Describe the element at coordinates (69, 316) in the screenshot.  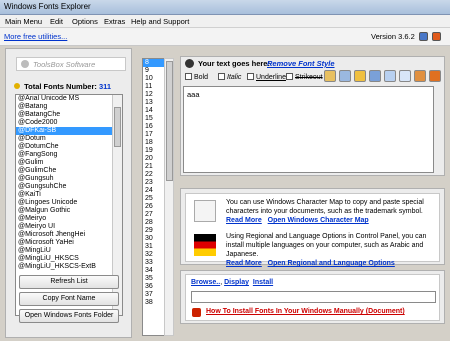
I see `open-fonts-folder-button: Open Windows Fonts Folder` at that location.